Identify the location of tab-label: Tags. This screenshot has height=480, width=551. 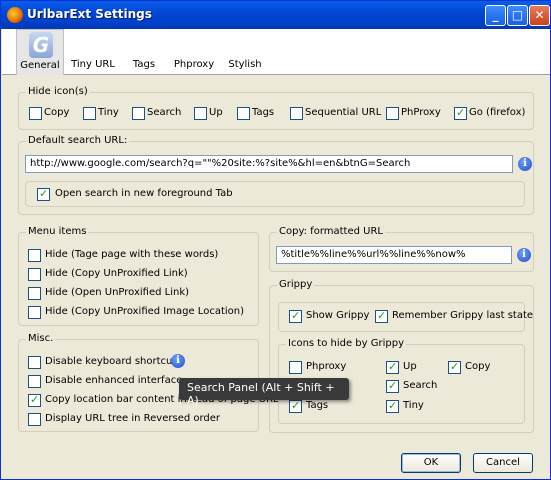
(144, 64).